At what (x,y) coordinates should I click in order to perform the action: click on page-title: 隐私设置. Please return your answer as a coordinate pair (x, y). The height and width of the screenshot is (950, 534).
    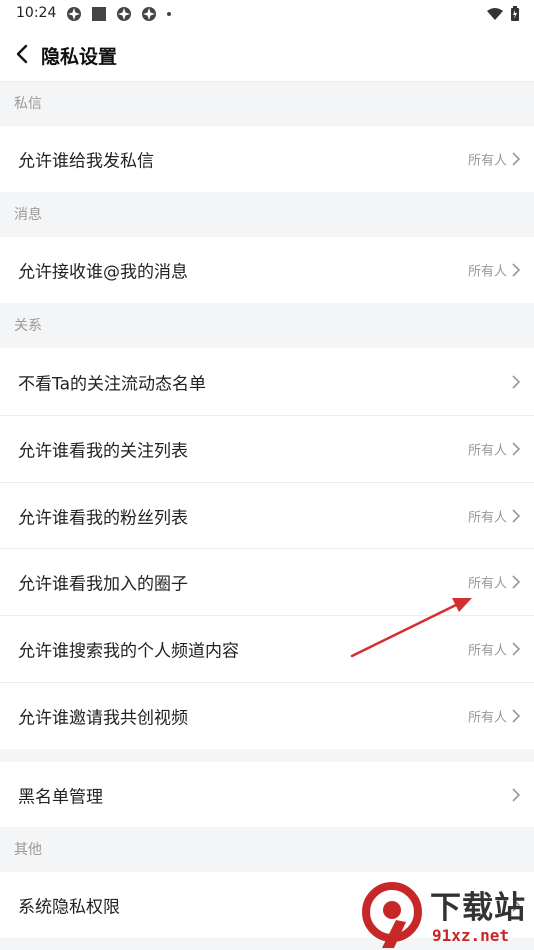
    Looking at the image, I should click on (79, 57).